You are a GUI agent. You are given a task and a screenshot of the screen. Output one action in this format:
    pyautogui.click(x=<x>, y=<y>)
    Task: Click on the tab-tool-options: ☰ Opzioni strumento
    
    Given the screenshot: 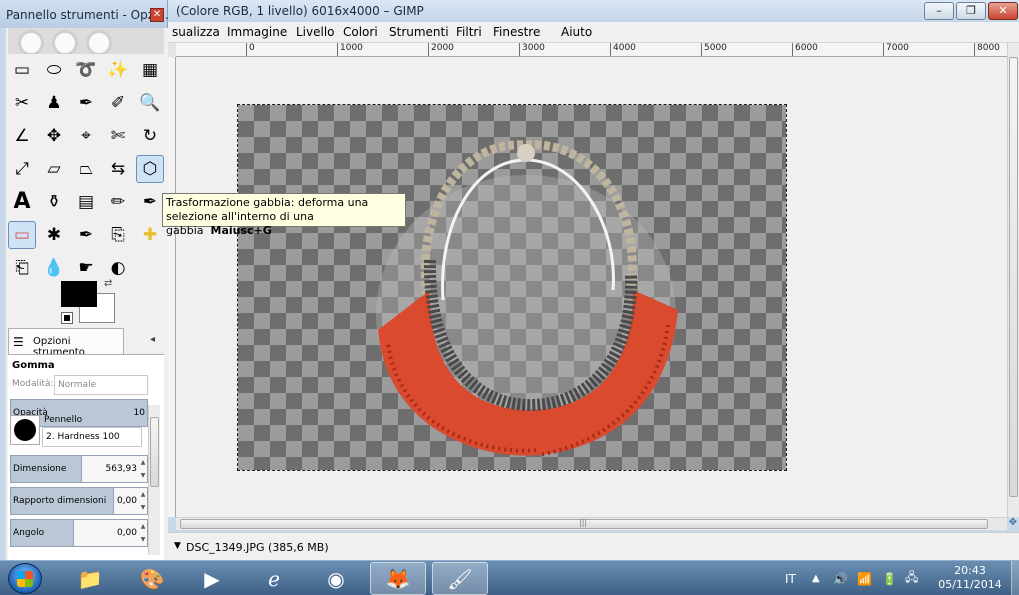 What is the action you would take?
    pyautogui.click(x=66, y=343)
    